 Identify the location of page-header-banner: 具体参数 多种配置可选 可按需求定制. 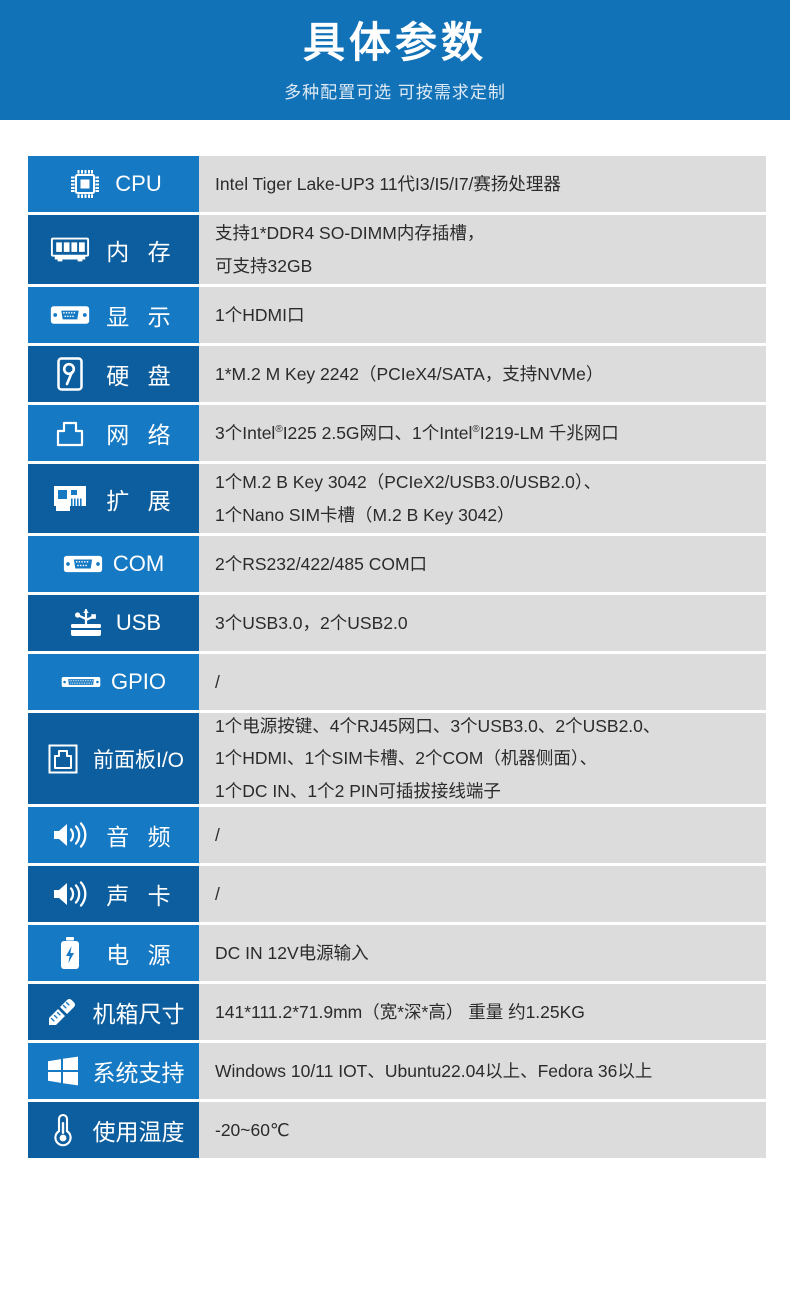
(395, 60).